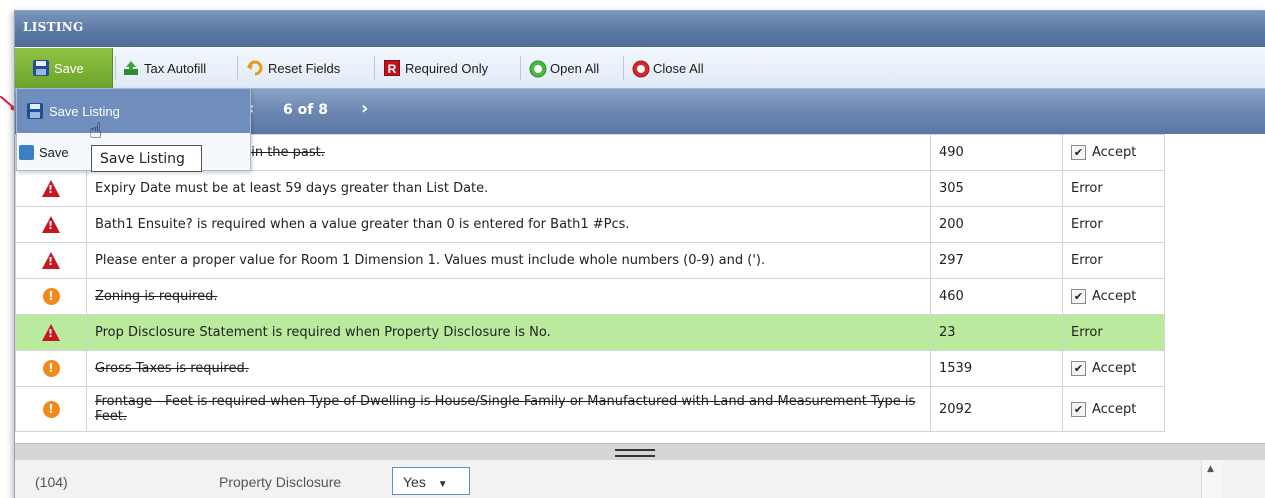  What do you see at coordinates (447, 68) in the screenshot?
I see `required-only-label: Required Only` at bounding box center [447, 68].